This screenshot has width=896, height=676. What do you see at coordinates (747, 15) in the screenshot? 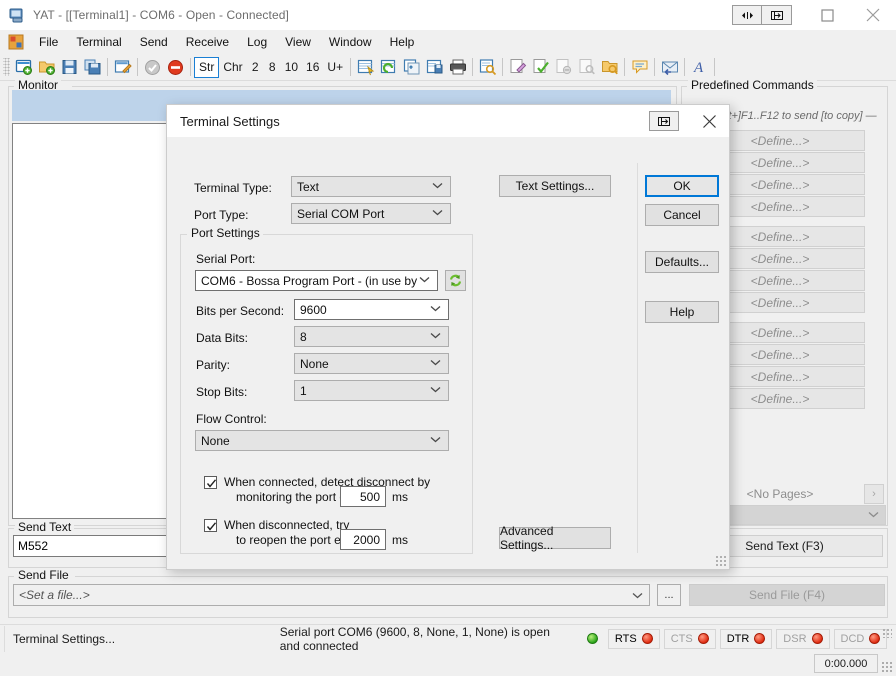
I see `split-window-icon` at bounding box center [747, 15].